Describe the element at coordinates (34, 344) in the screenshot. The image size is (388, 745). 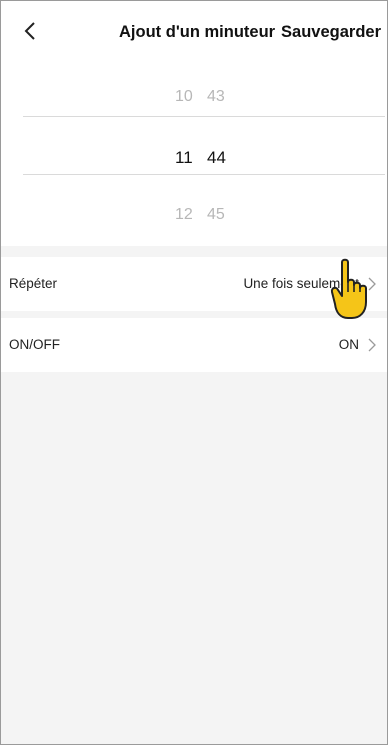
I see `onoff-label: ON/OFF` at that location.